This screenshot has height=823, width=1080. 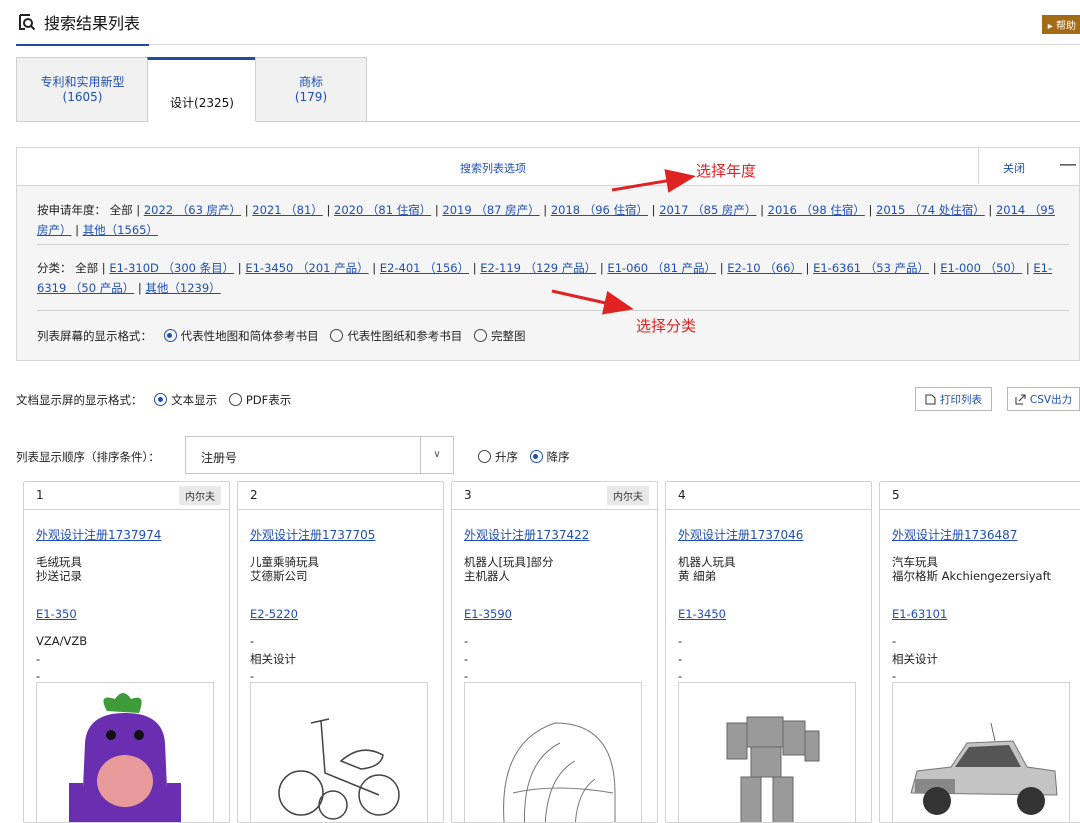 What do you see at coordinates (56, 614) in the screenshot?
I see `classification-link: E1-350` at bounding box center [56, 614].